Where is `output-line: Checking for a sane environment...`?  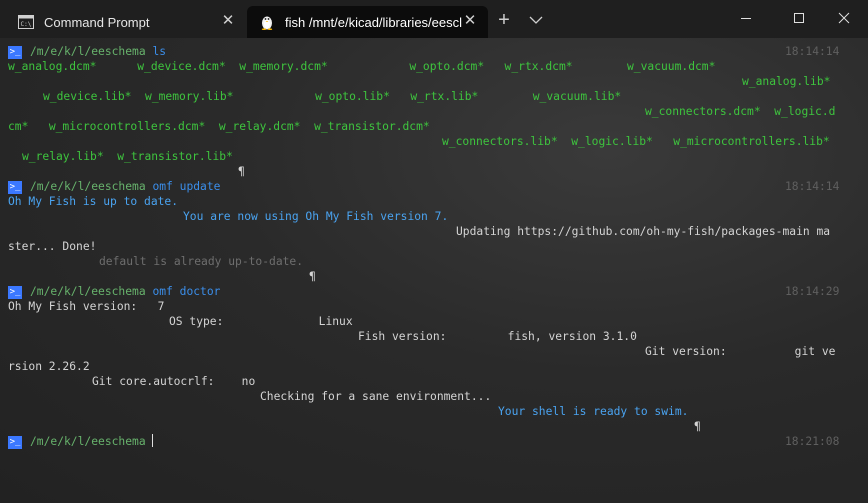
output-line: Checking for a sane environment... is located at coordinates (376, 396).